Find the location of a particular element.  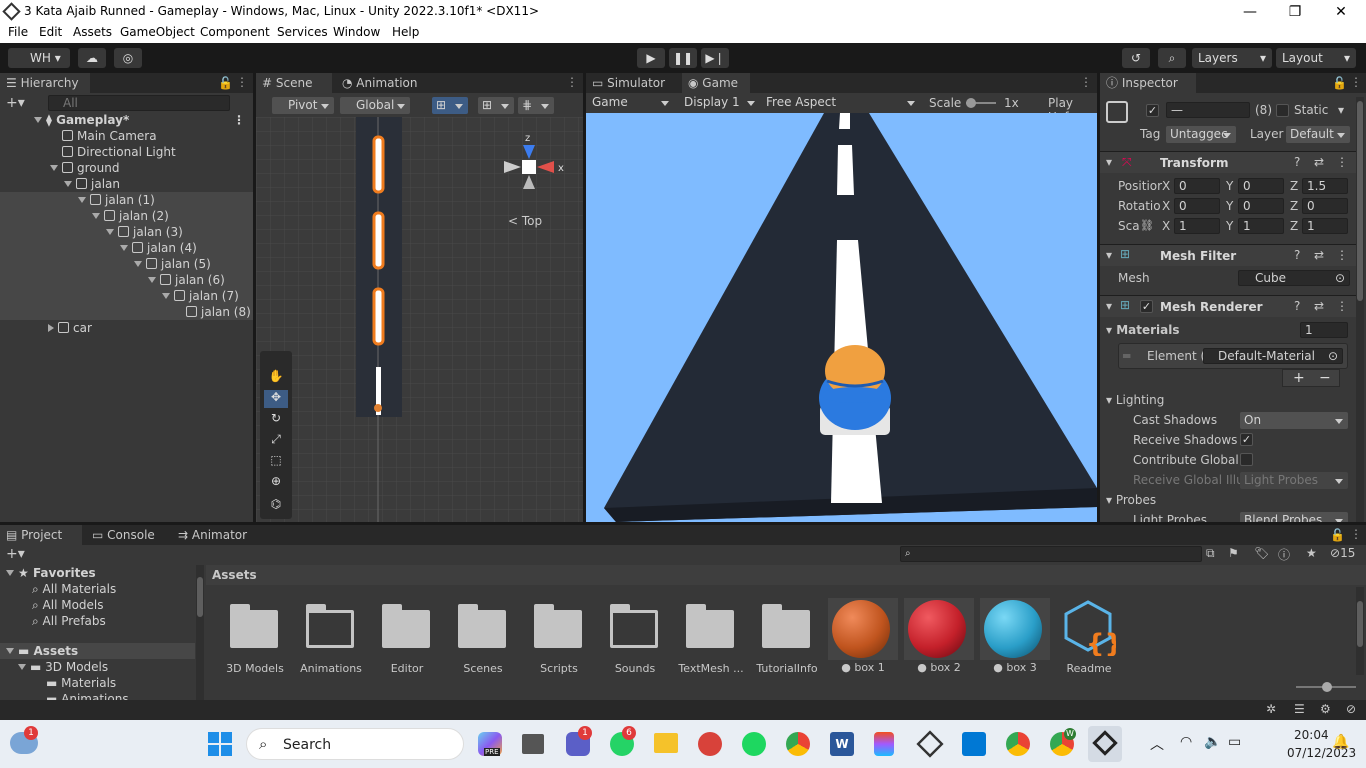

spotify-icon is located at coordinates (754, 744).